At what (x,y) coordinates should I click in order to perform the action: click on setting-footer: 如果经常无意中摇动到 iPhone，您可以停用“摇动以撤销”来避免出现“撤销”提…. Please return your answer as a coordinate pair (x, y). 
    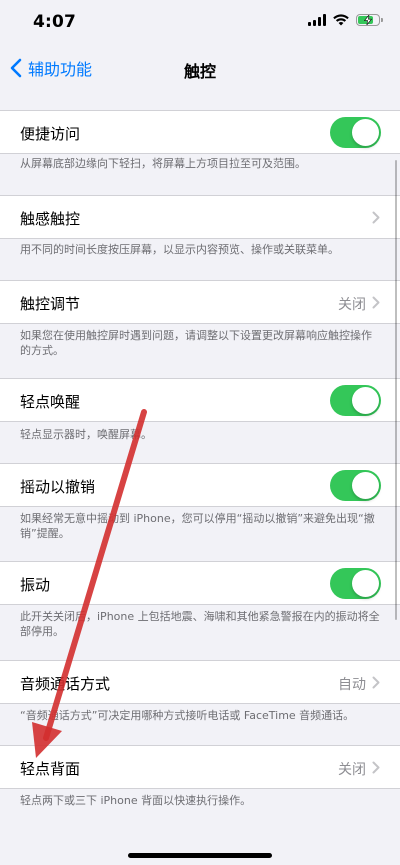
    Looking at the image, I should click on (197, 526).